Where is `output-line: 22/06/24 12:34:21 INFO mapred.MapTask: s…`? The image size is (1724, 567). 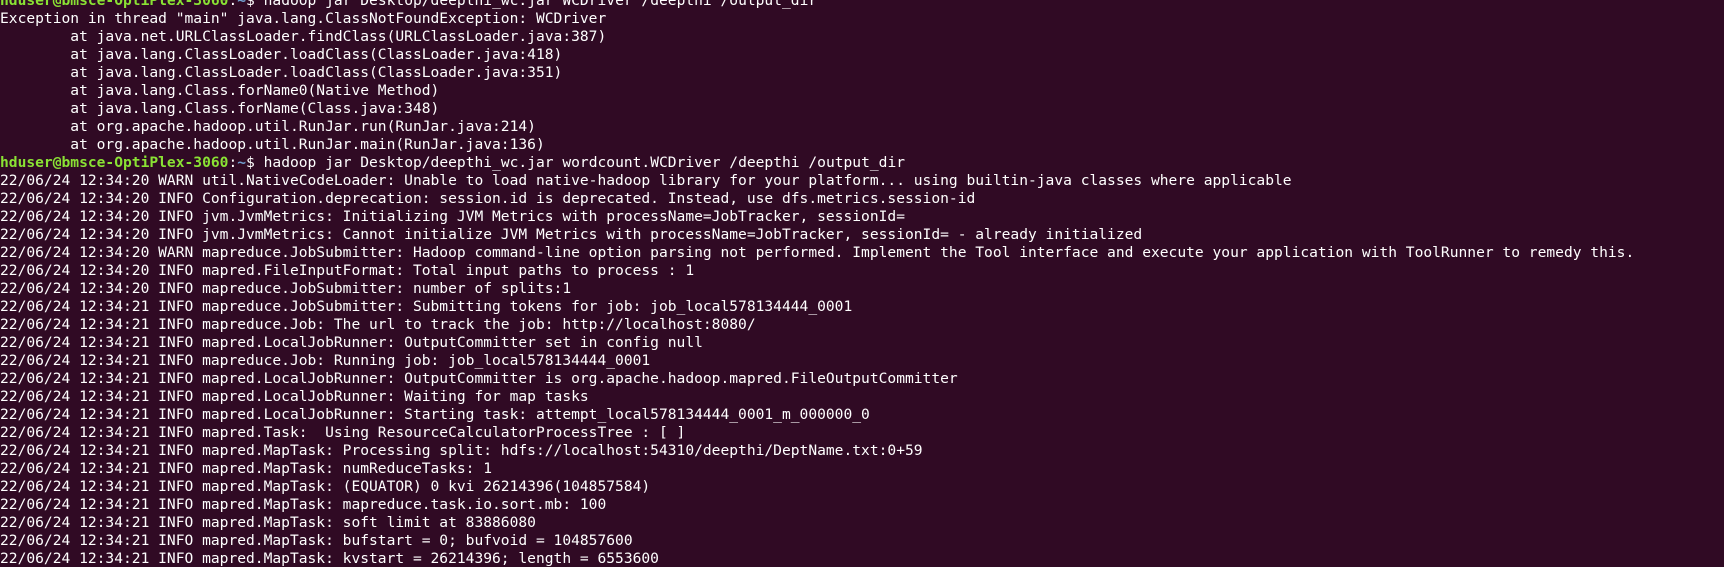 output-line: 22/06/24 12:34:21 INFO mapred.MapTask: s… is located at coordinates (268, 522).